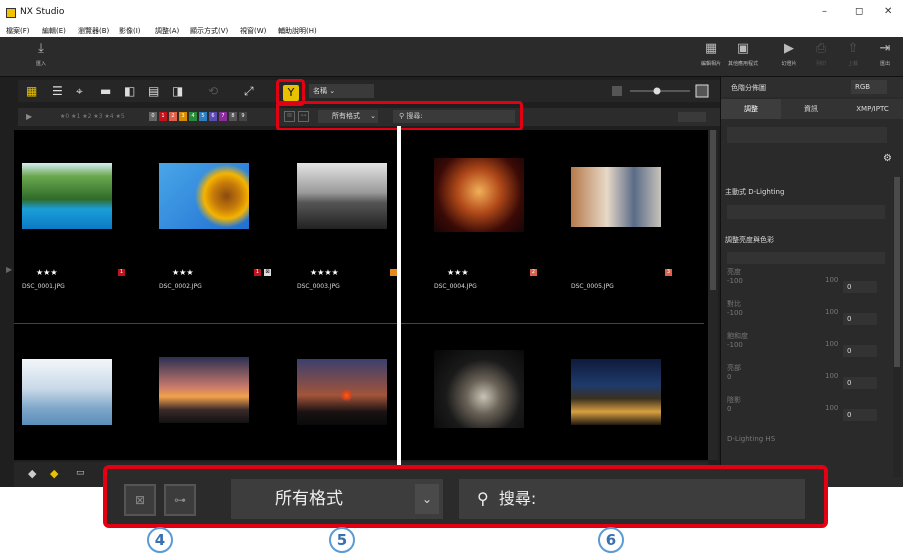  I want to click on compare-view-icon: ▤, so click(153, 91).